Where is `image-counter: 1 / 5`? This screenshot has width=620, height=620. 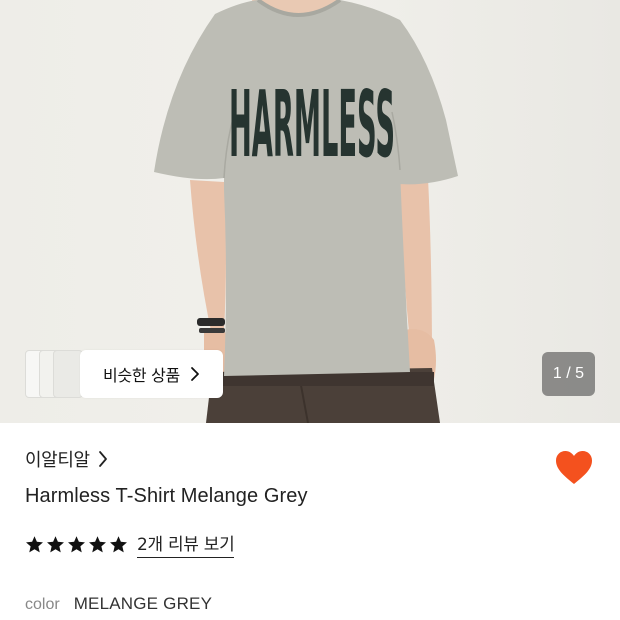 image-counter: 1 / 5 is located at coordinates (568, 374).